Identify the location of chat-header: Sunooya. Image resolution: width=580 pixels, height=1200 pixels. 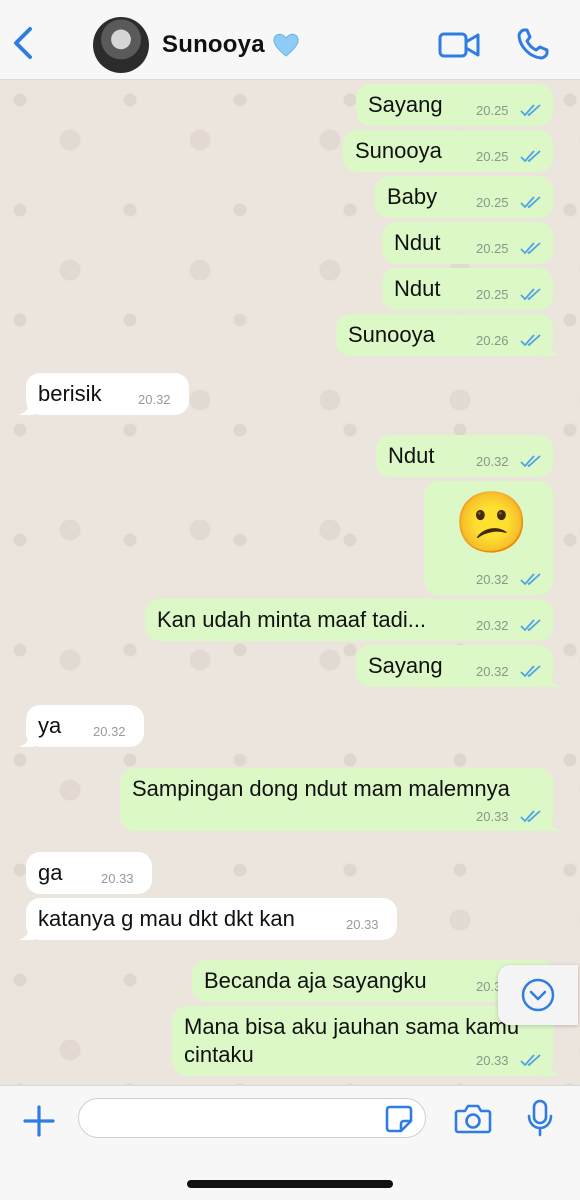
(290, 40).